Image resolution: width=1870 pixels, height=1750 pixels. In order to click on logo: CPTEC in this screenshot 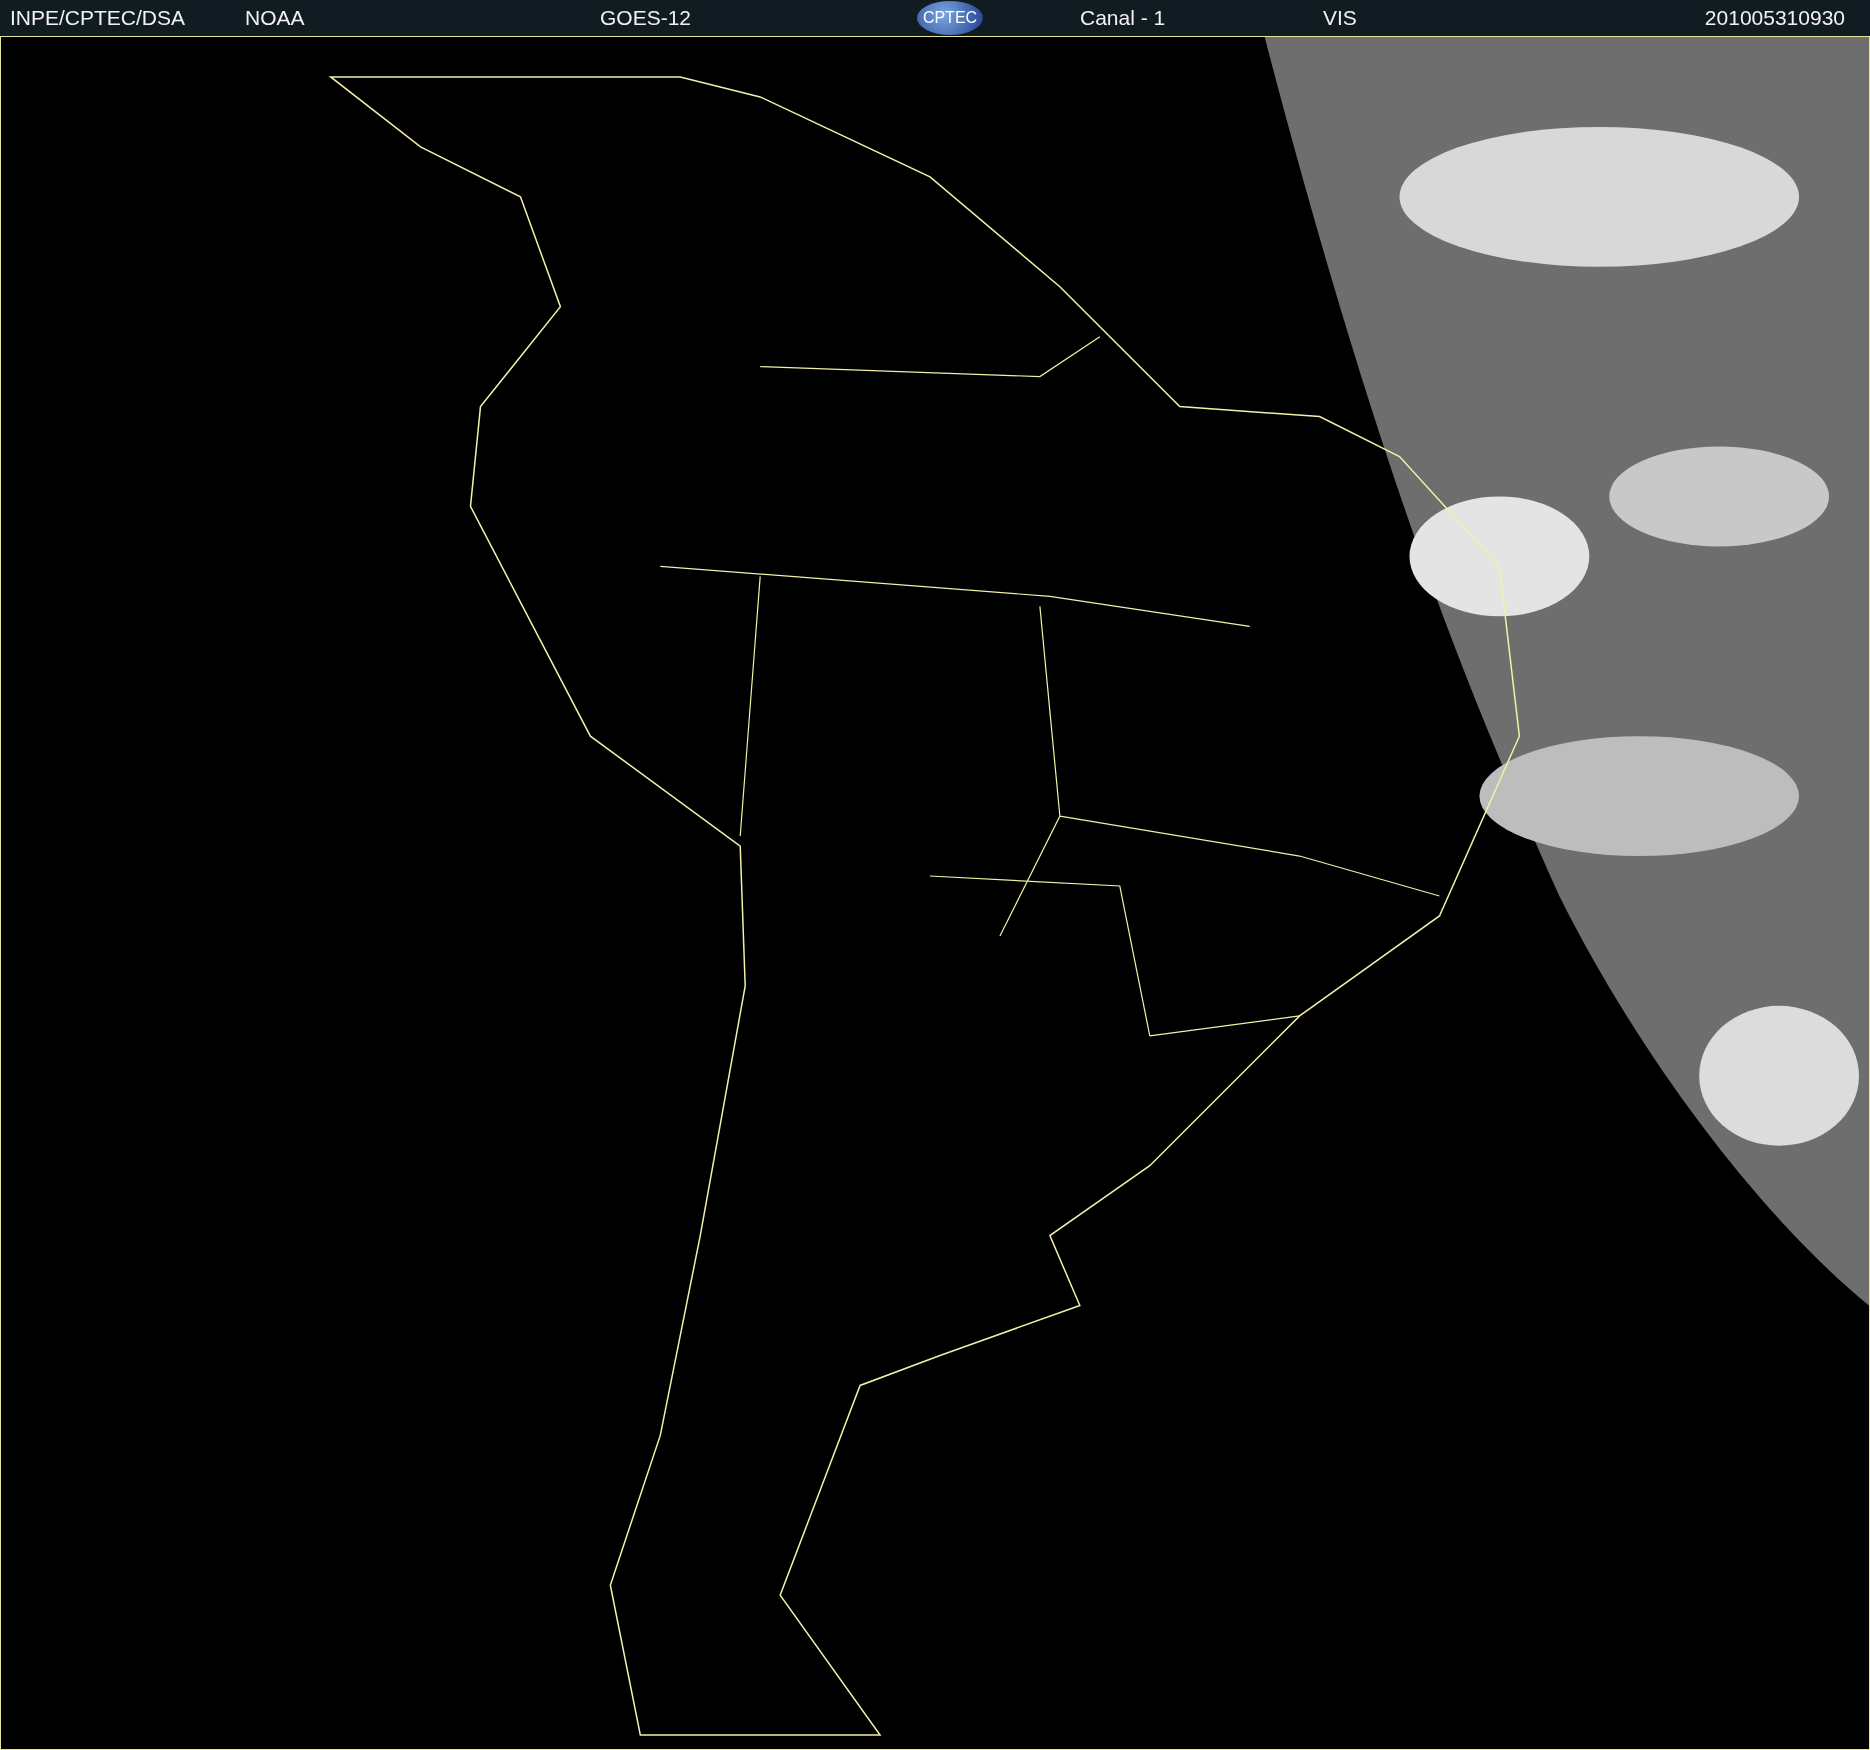, I will do `click(950, 18)`.